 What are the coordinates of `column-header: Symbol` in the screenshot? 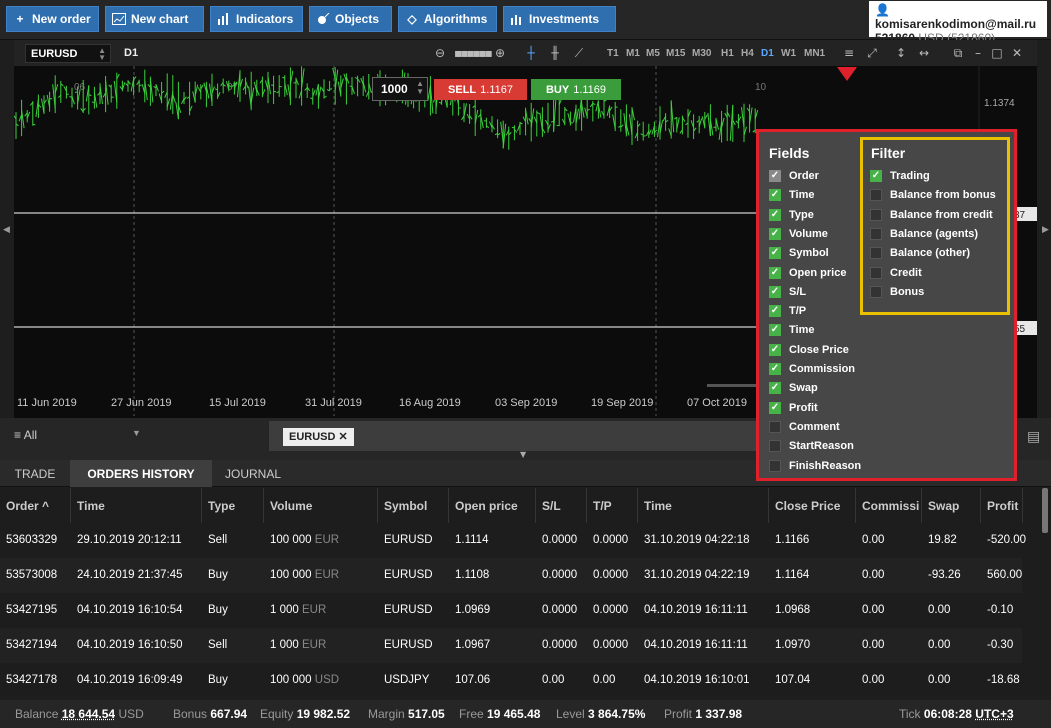 It's located at (413, 505).